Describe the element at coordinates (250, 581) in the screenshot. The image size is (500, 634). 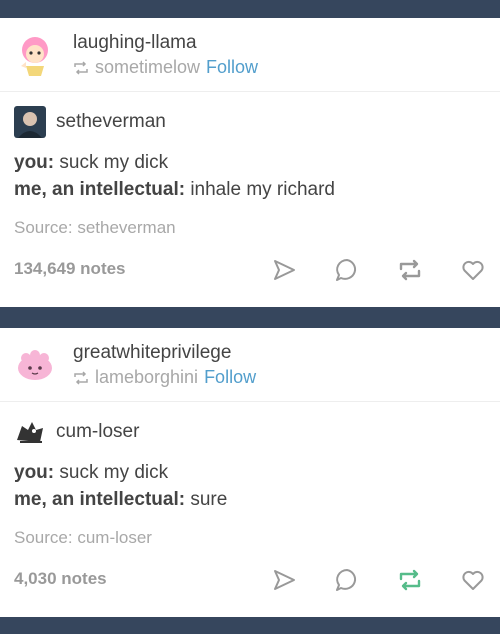
I see `post-footer: 4,030 notes` at that location.